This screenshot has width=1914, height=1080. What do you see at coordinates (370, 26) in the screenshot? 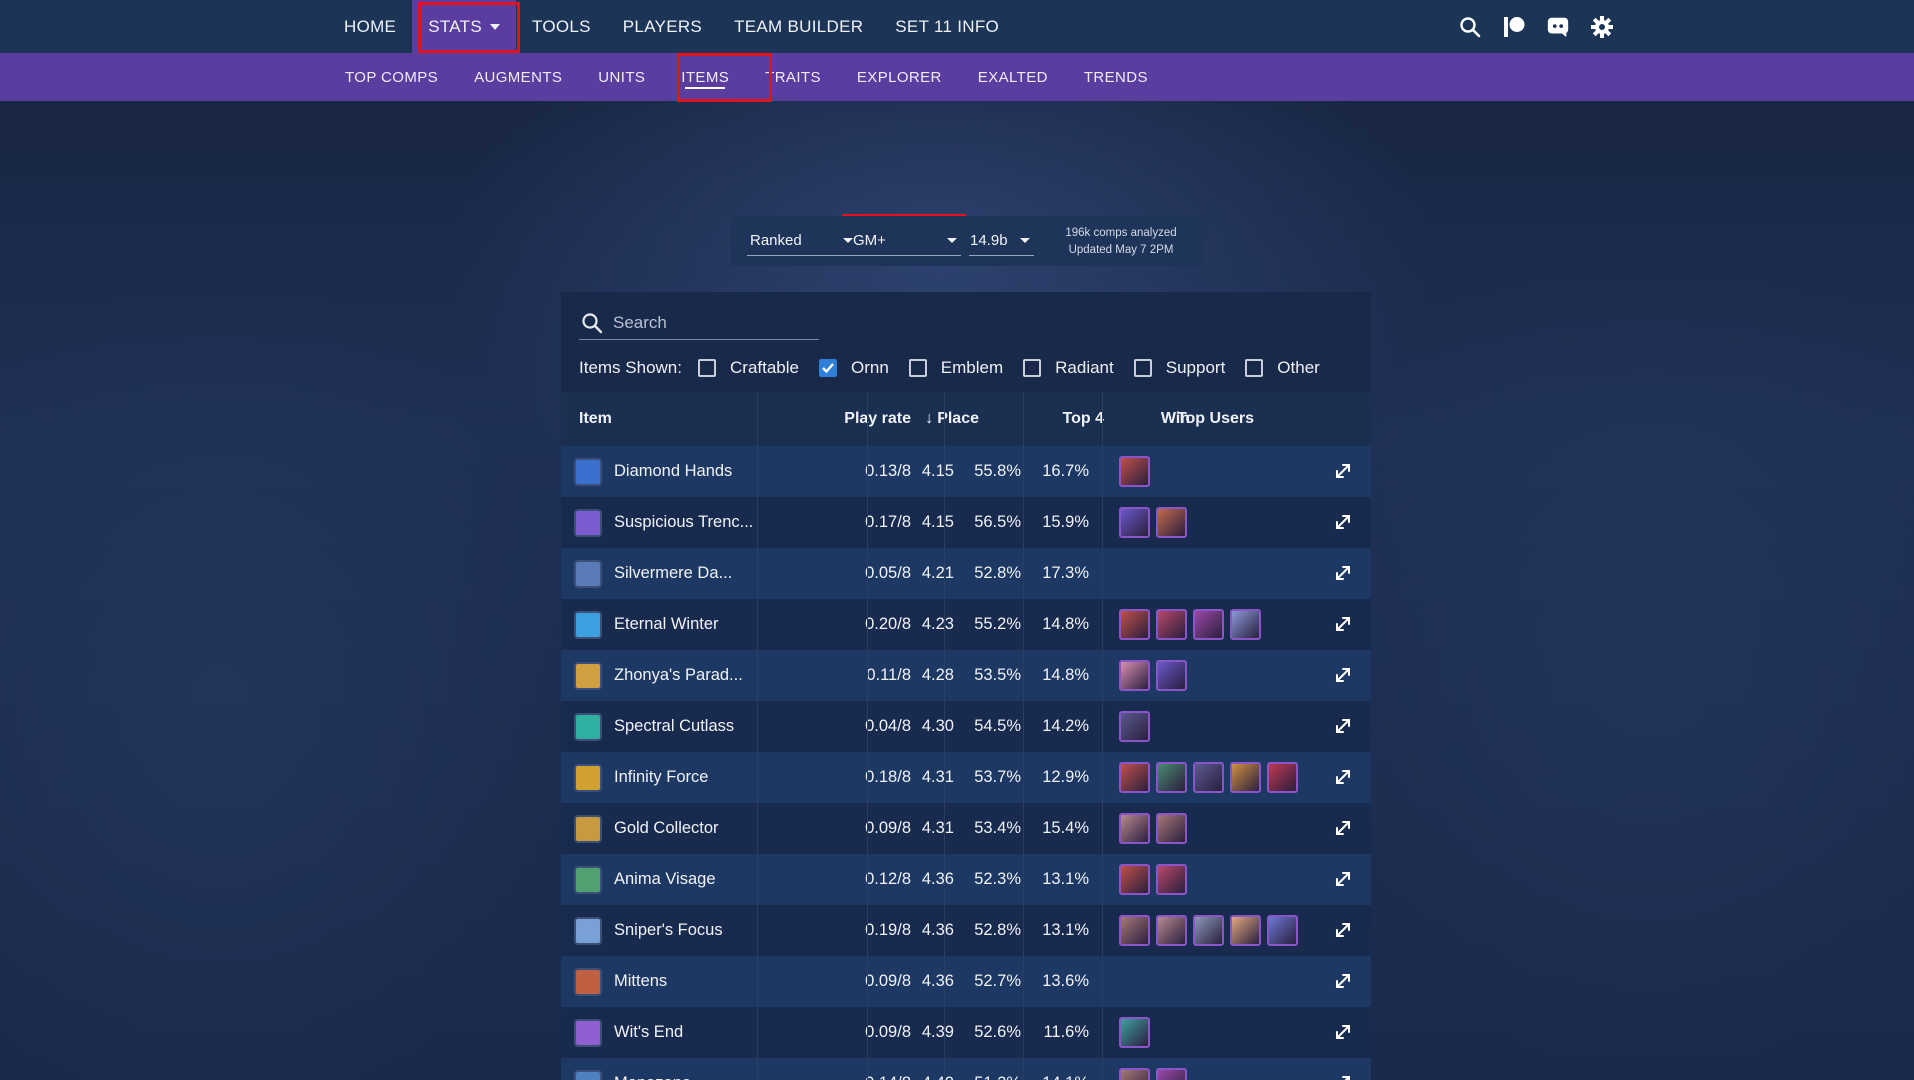
I see `nav-item-home: HOME` at bounding box center [370, 26].